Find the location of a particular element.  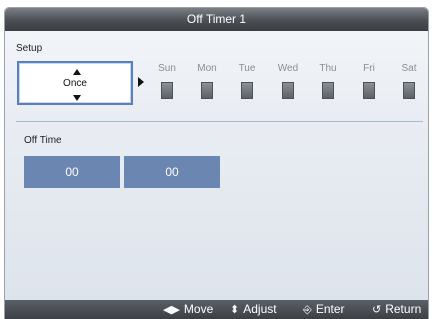

day-thu: Thu is located at coordinates (328, 81).